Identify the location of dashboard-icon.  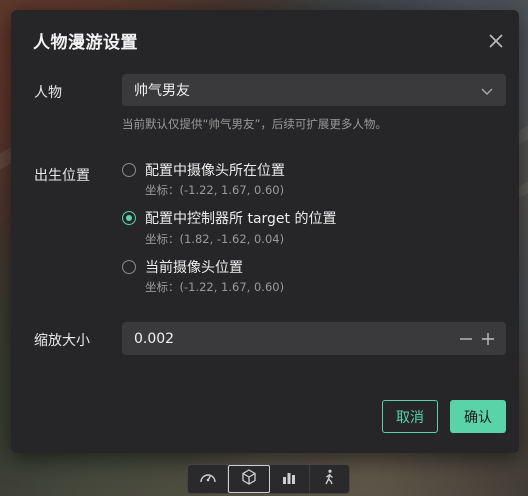
(208, 479).